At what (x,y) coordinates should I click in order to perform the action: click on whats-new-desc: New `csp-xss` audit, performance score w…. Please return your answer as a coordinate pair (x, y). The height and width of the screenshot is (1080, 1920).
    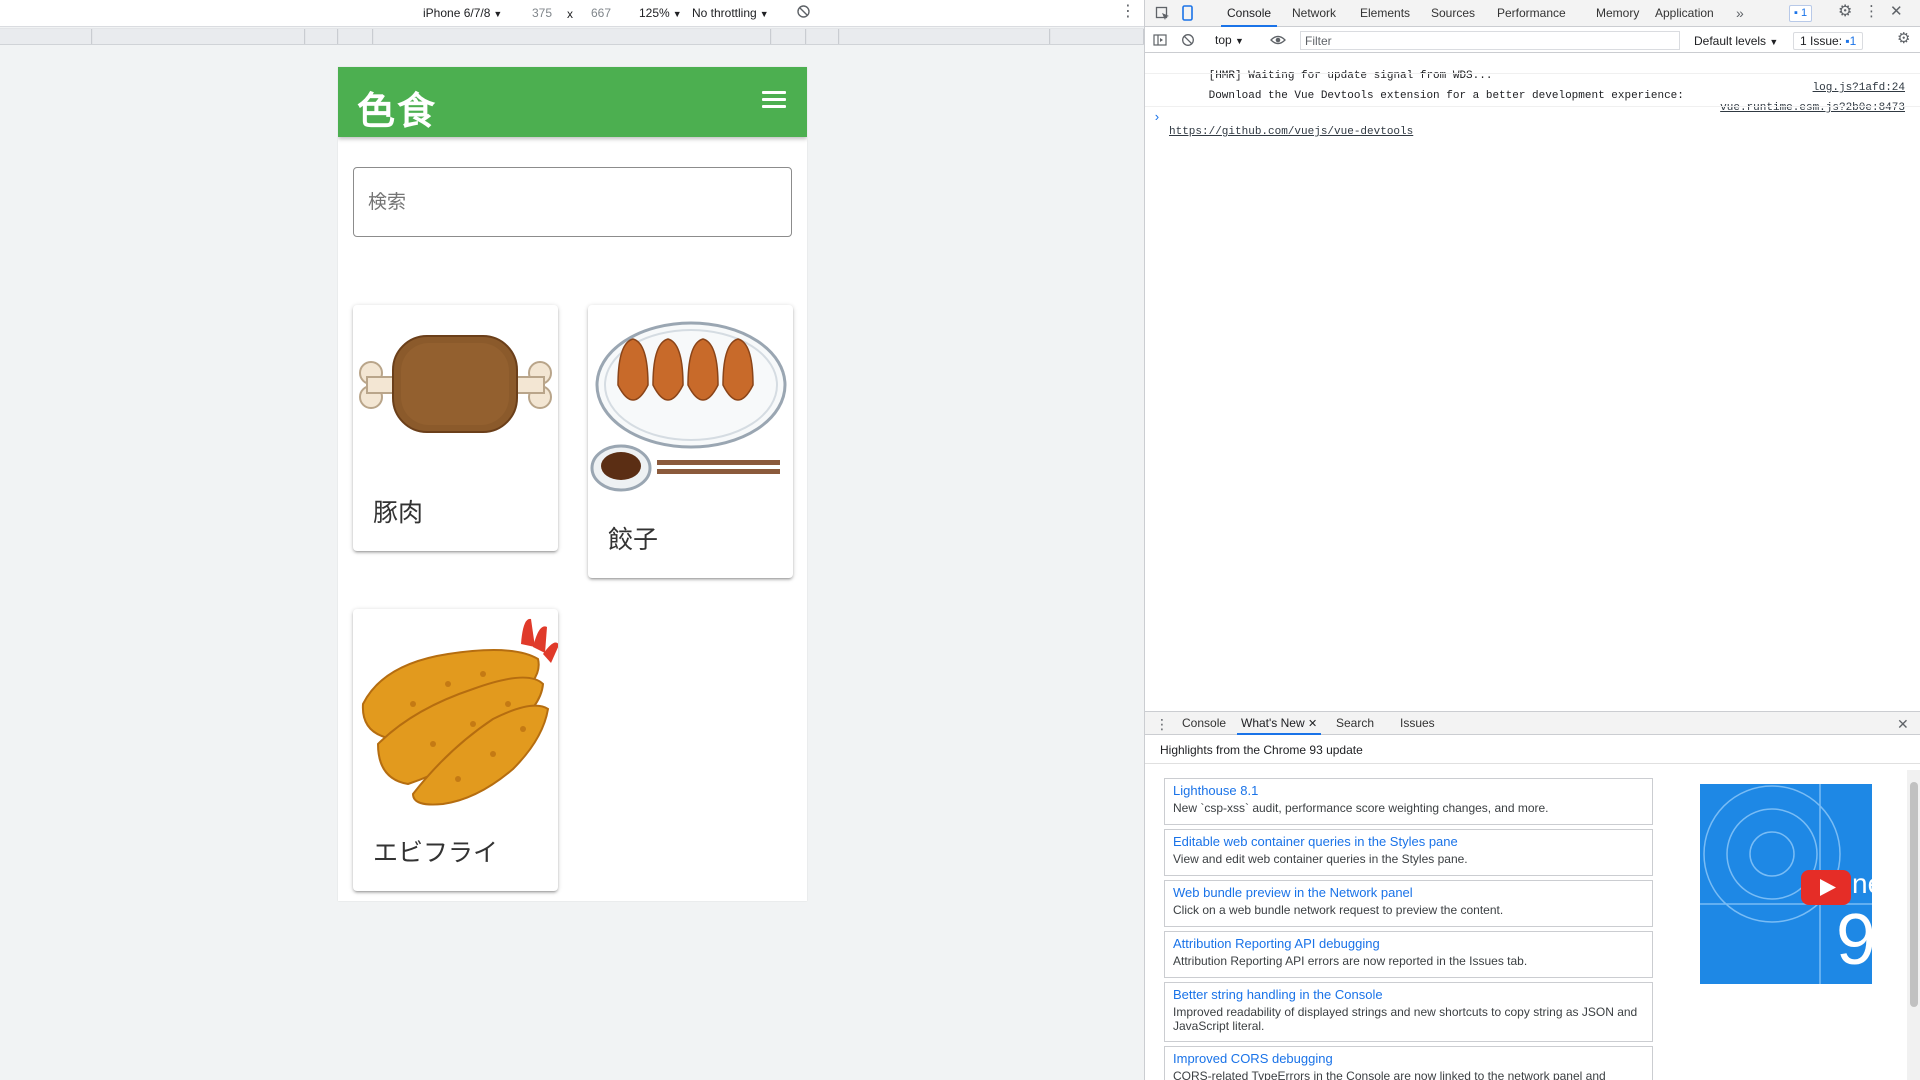
    Looking at the image, I should click on (1361, 808).